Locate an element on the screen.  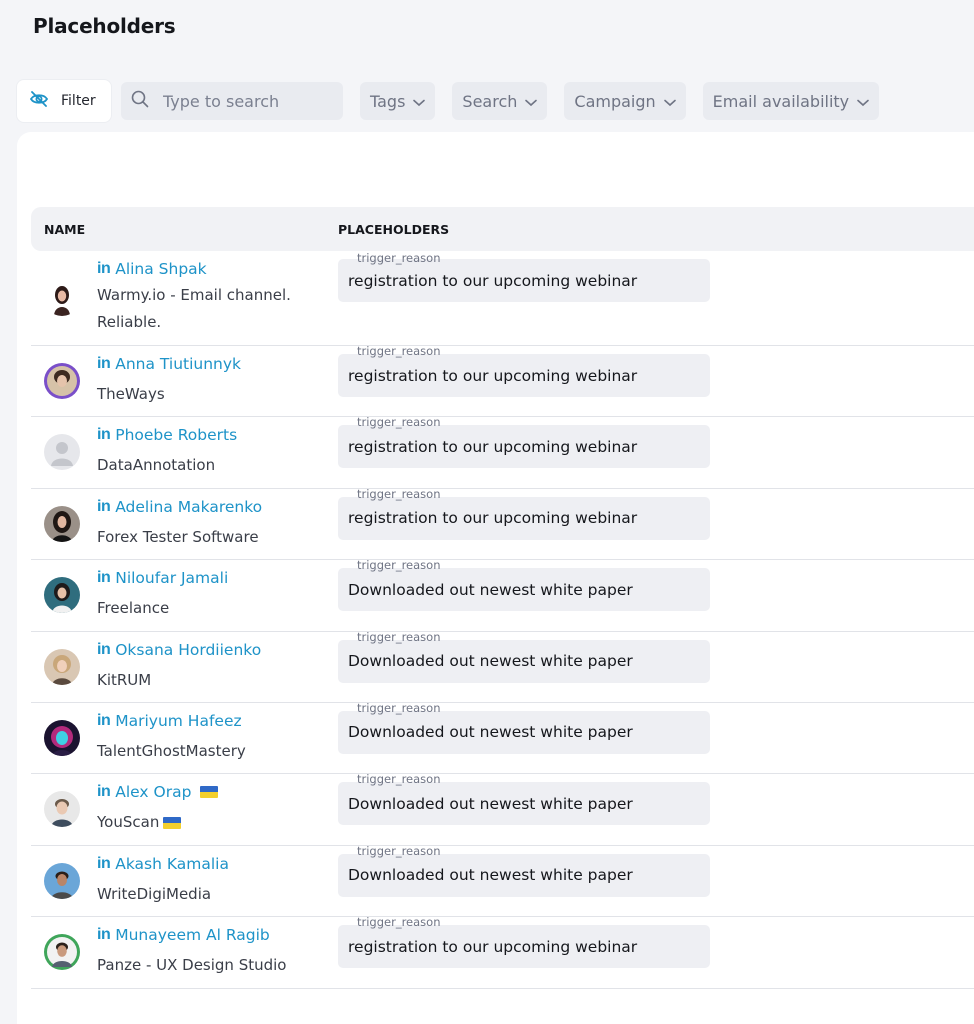
page-title: Placeholders is located at coordinates (104, 26).